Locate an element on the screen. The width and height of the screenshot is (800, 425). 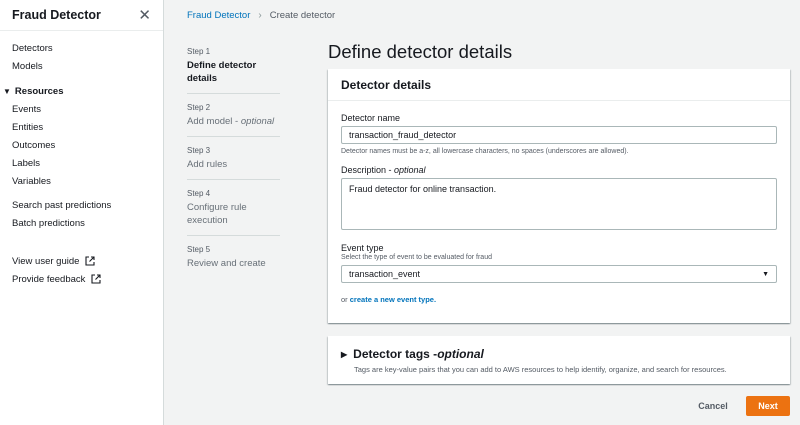
event-type-value: transaction_event is located at coordinates (385, 274).